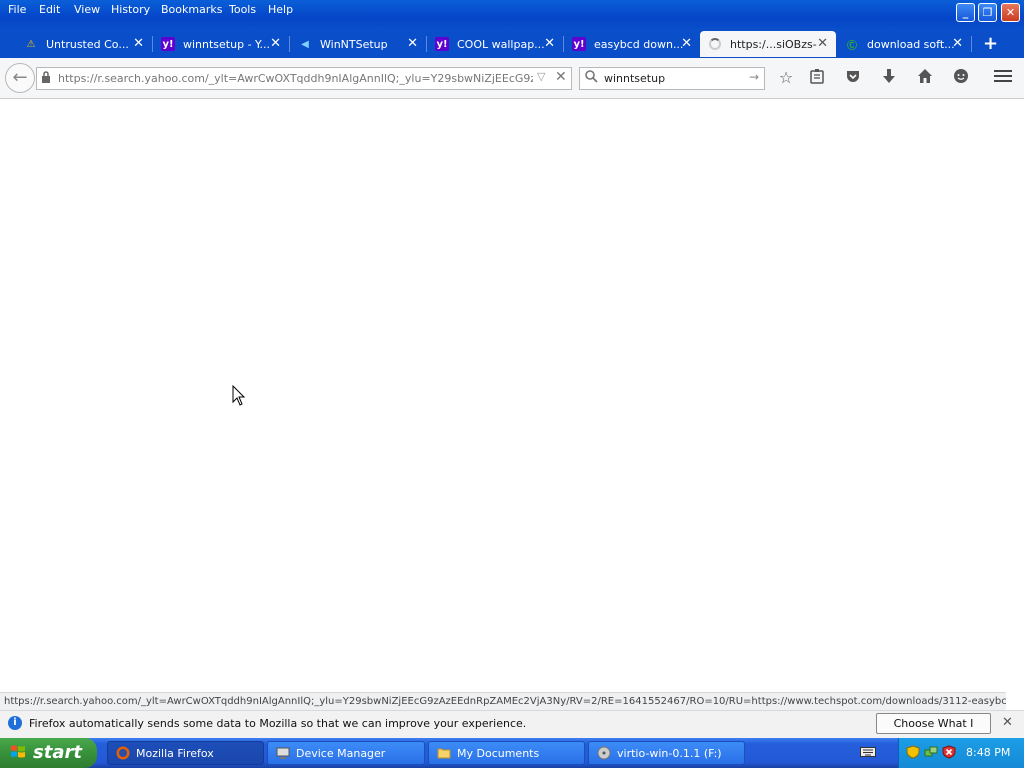  Describe the element at coordinates (1003, 78) in the screenshot. I see `hamburger-menu-icon` at that location.